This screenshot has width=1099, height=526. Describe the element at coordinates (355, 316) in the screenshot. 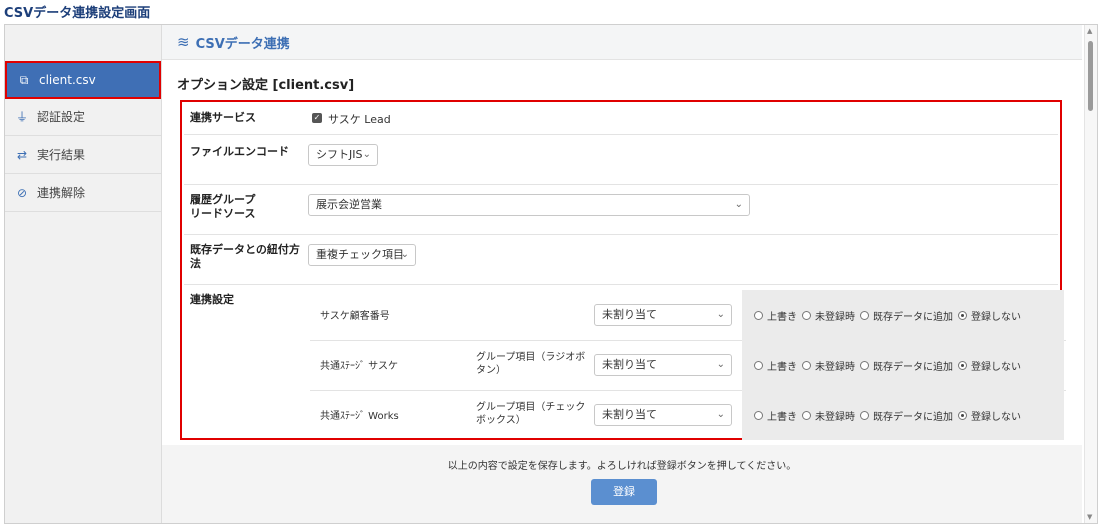

I see `mapping-field-name: サスケ顧客番号` at that location.